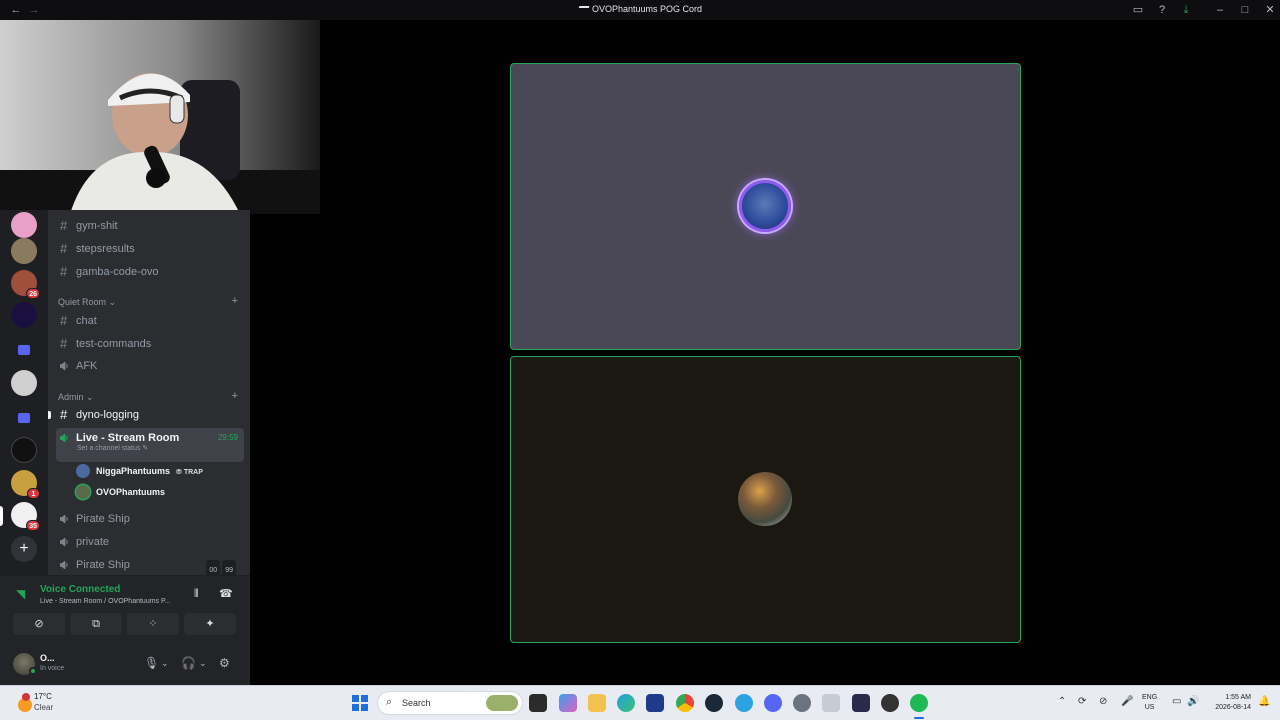 The width and height of the screenshot is (1280, 720). I want to click on headphones-icon: 🎧, so click(188, 663).